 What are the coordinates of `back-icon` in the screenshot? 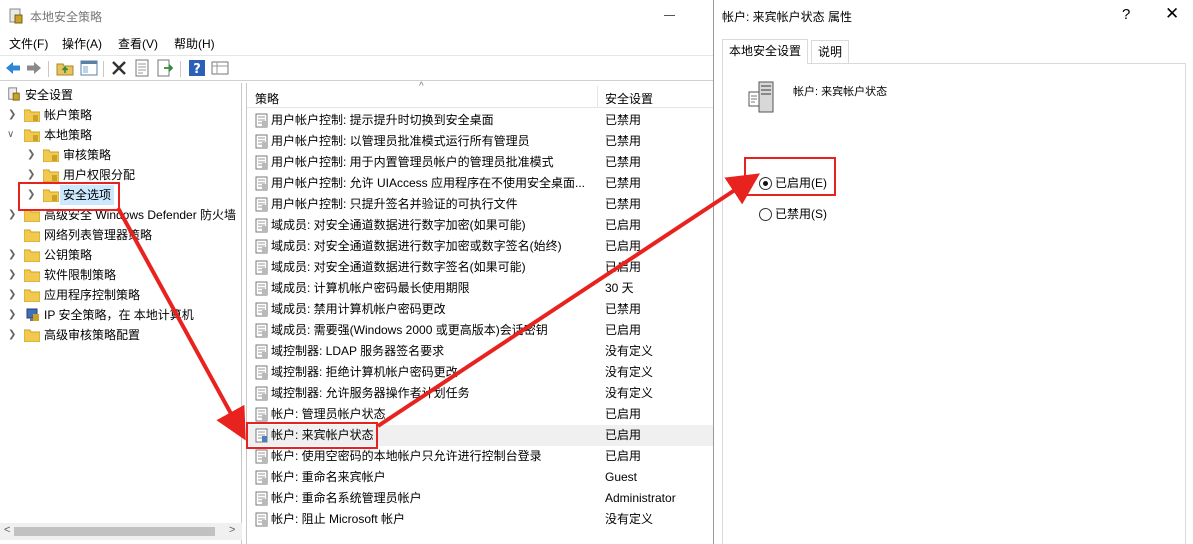 It's located at (13, 68).